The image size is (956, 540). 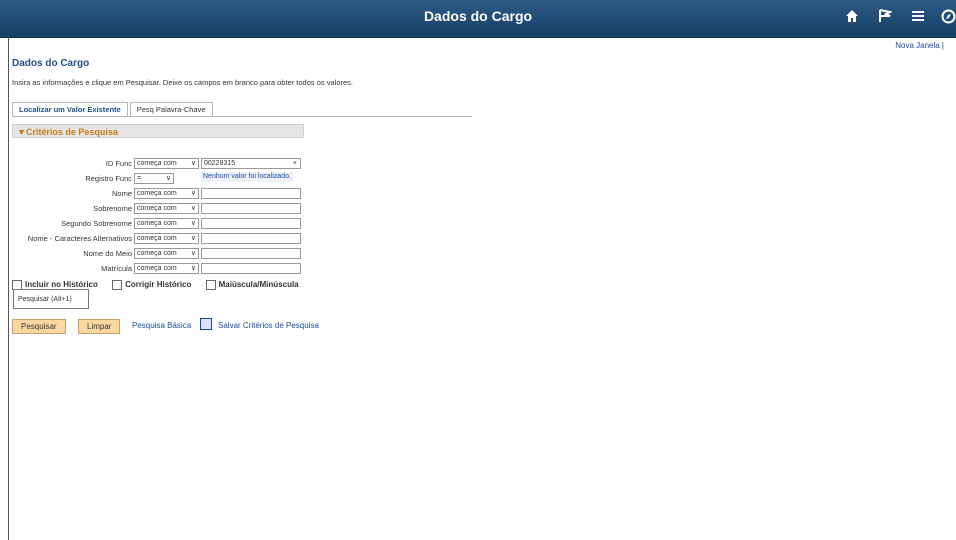 I want to click on no-value-hint: Nenhum valor foi localizado., so click(x=247, y=177).